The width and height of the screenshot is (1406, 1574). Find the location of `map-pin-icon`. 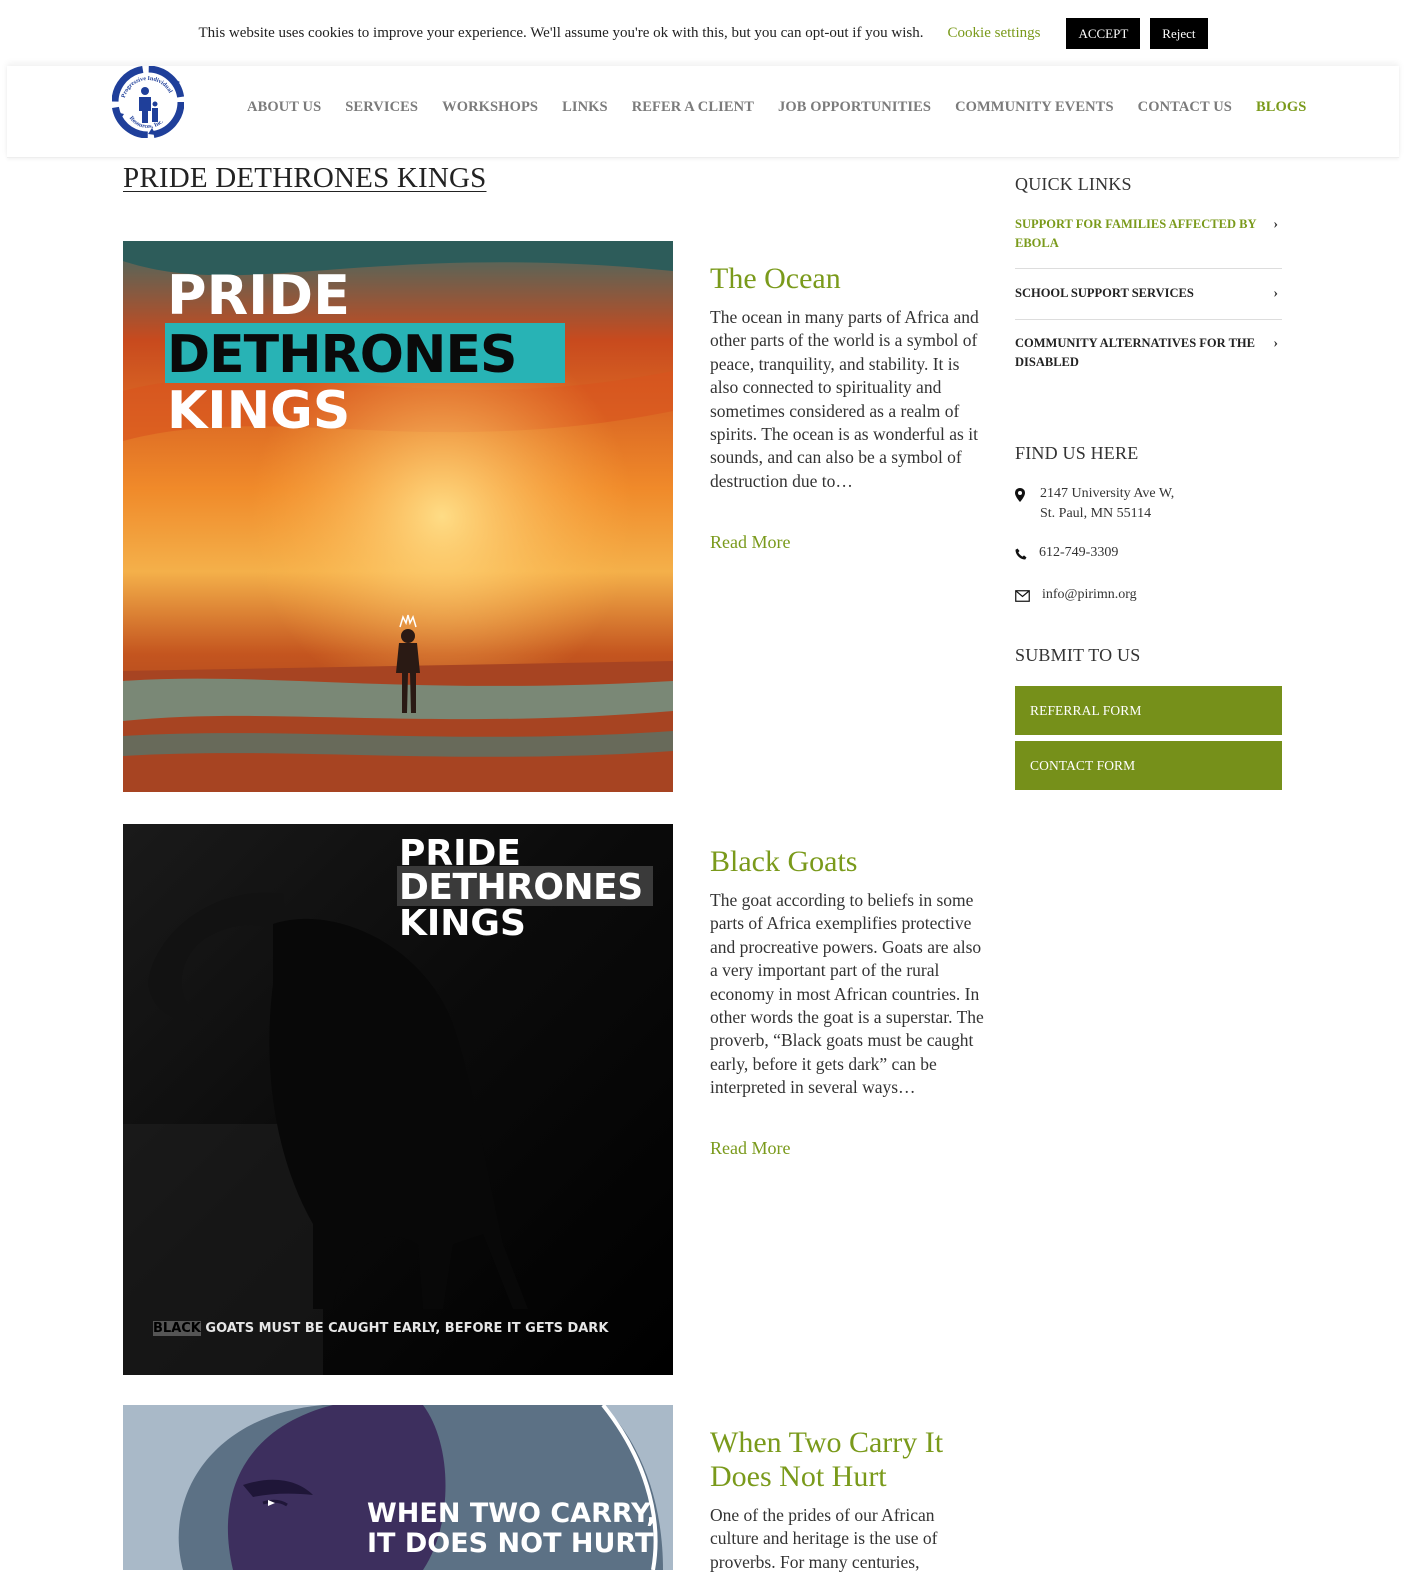

map-pin-icon is located at coordinates (1023, 496).